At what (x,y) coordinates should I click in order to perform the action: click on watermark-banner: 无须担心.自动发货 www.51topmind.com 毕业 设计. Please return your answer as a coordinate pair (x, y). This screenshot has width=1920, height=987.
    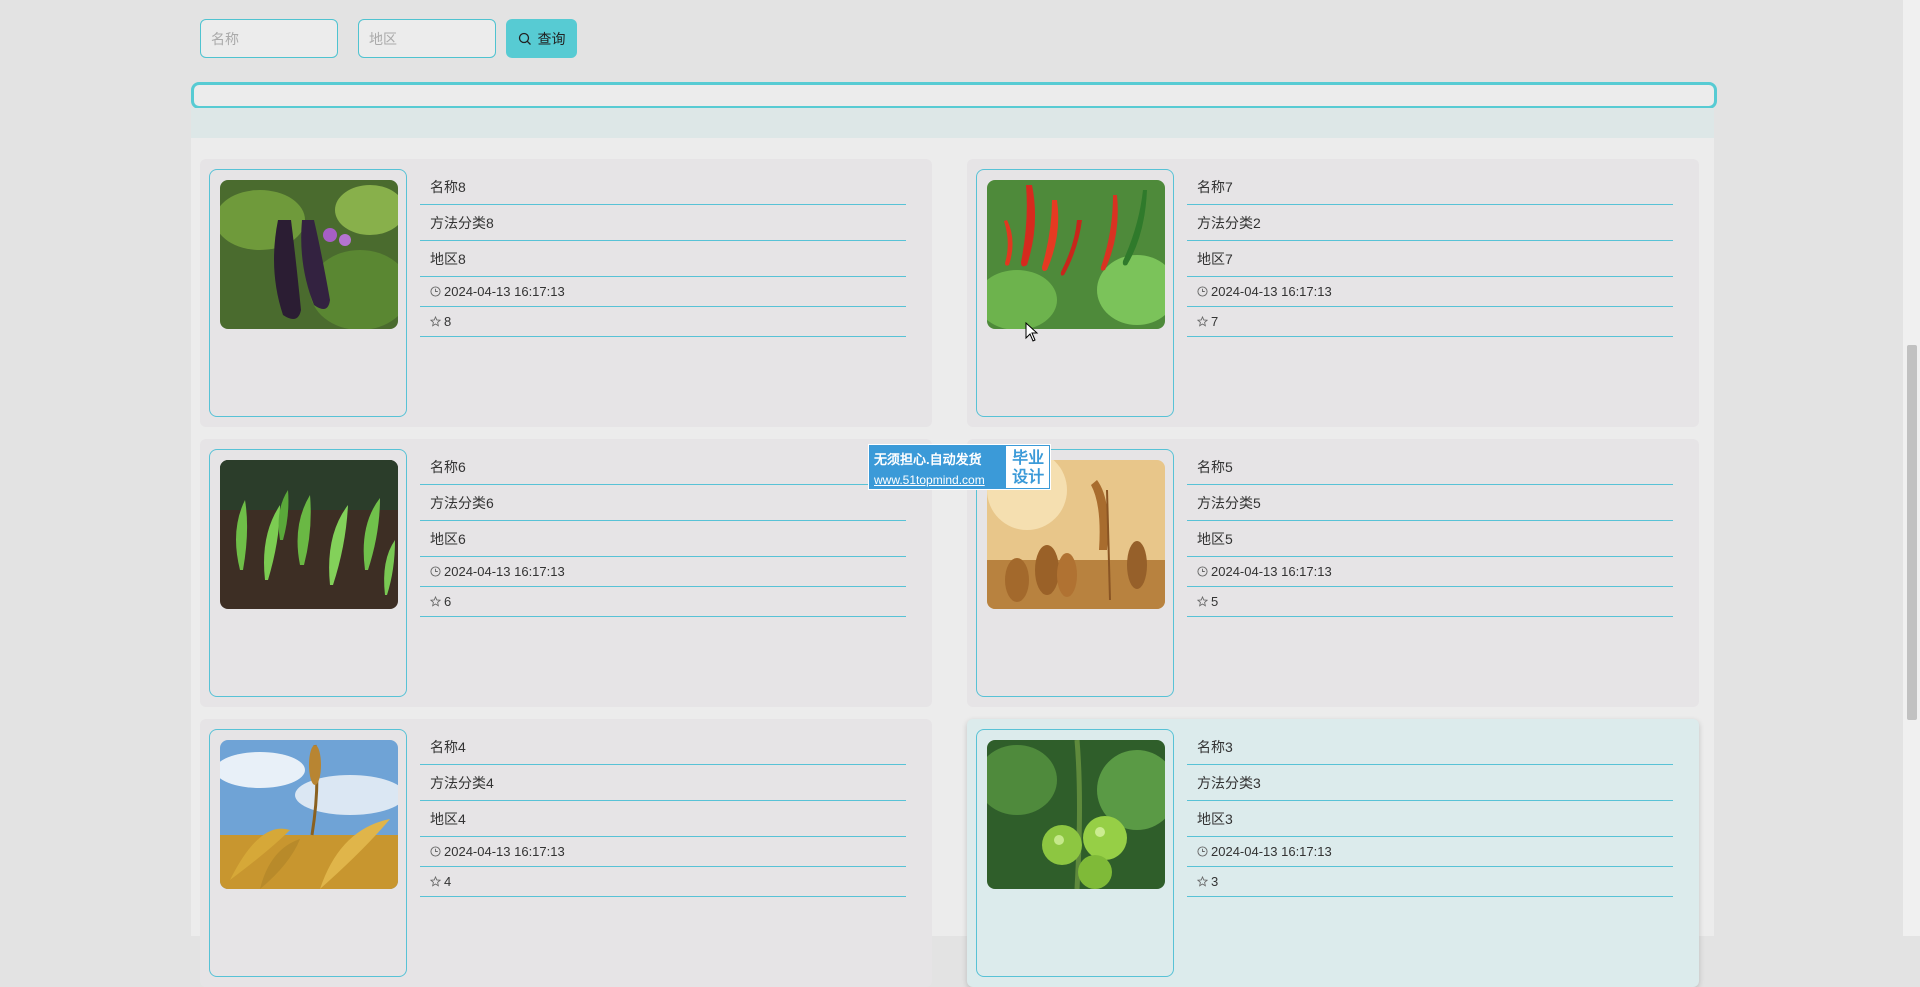
    Looking at the image, I should click on (959, 467).